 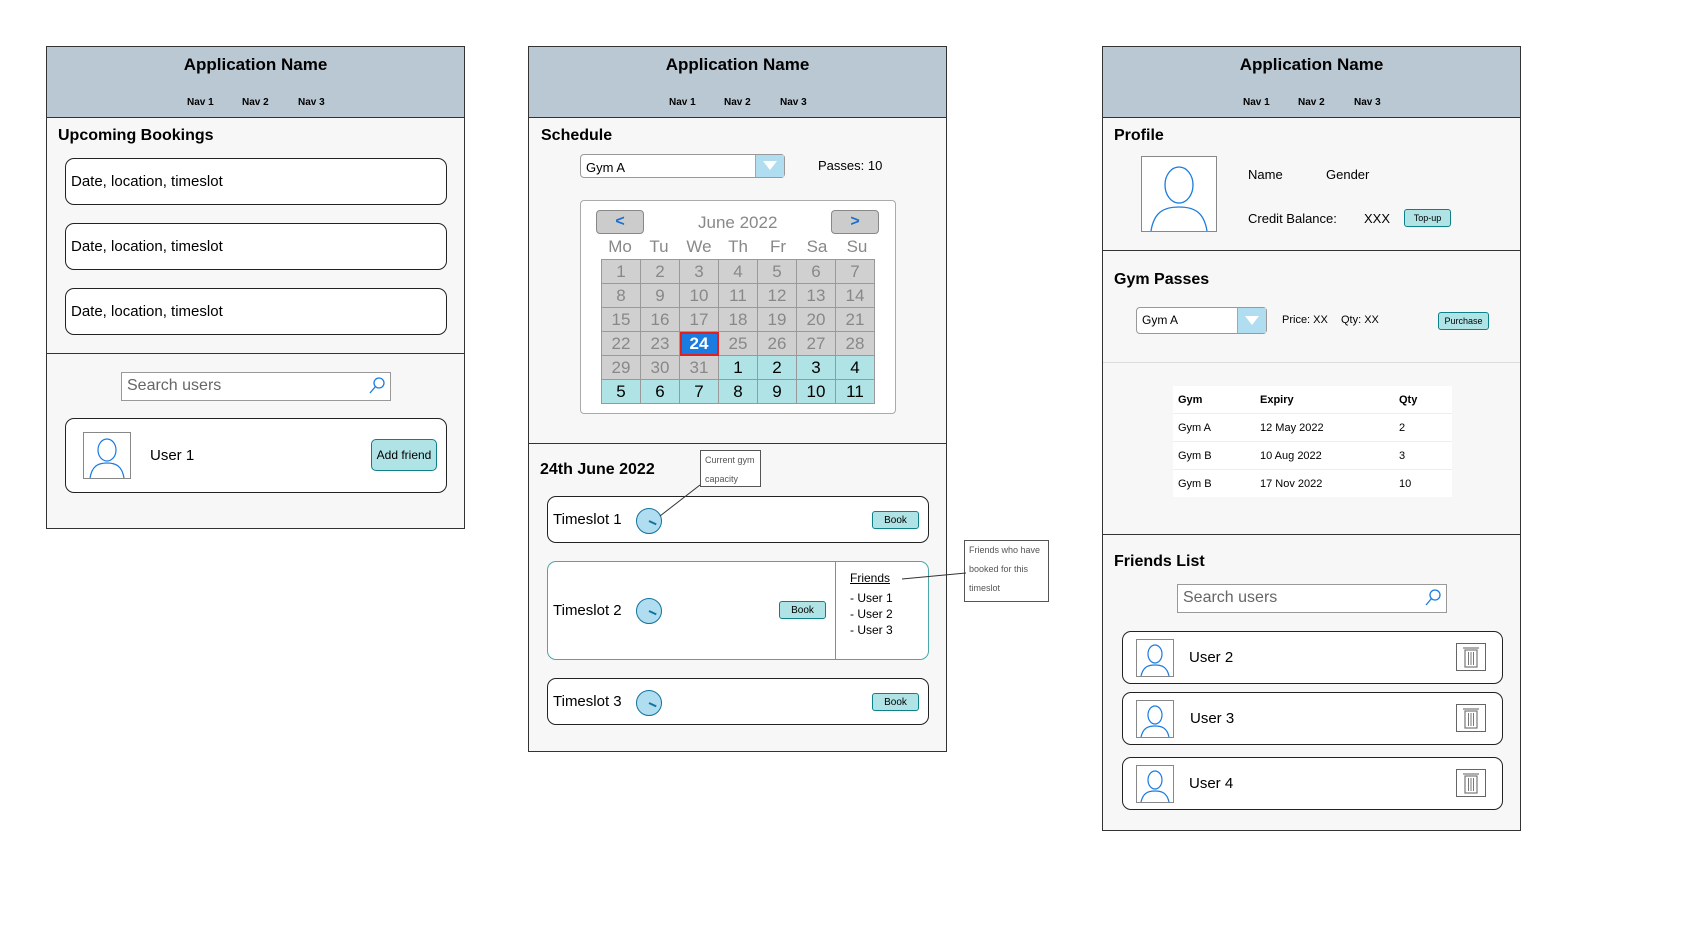 I want to click on name-label: Name, so click(x=1265, y=174).